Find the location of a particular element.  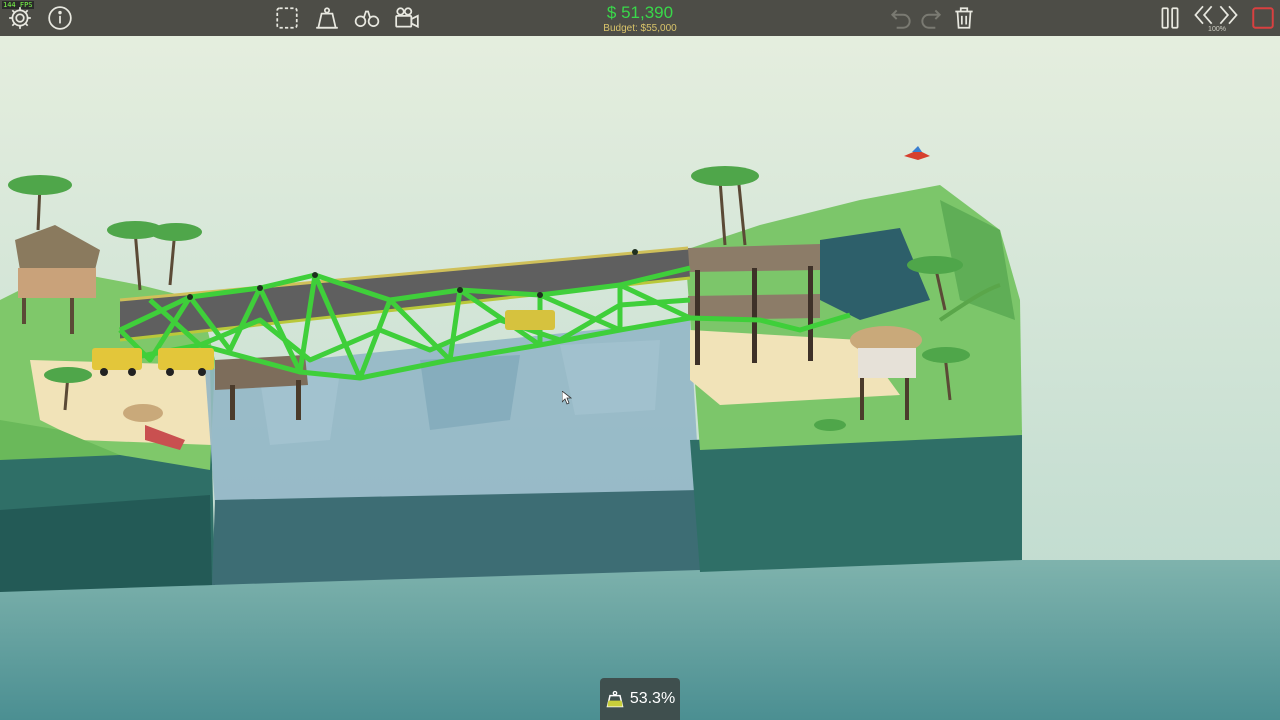

gear-icon is located at coordinates (20, 18).